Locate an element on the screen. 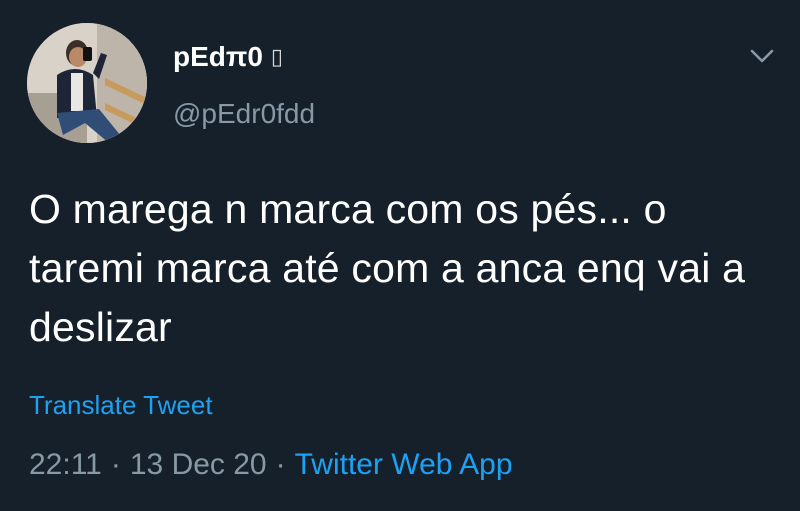  tweet-time: 22:11 is located at coordinates (65, 465).